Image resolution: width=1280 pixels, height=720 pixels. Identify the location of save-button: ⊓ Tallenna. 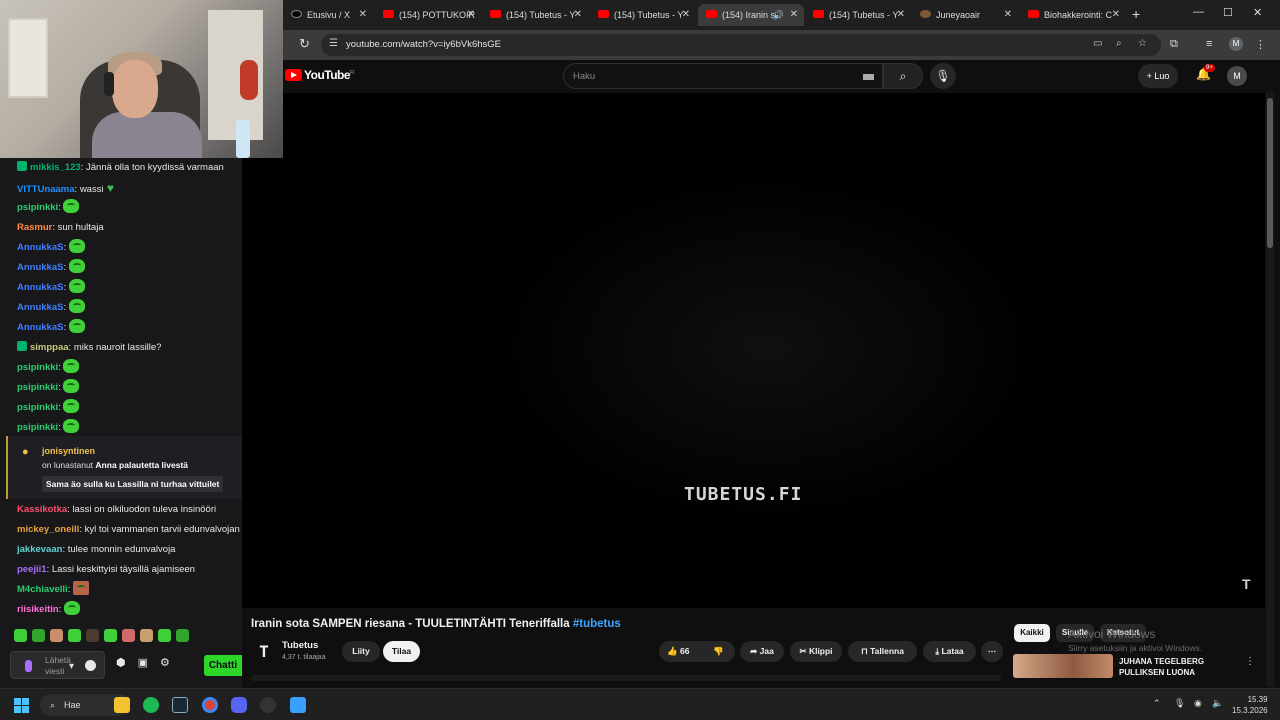
(882, 651).